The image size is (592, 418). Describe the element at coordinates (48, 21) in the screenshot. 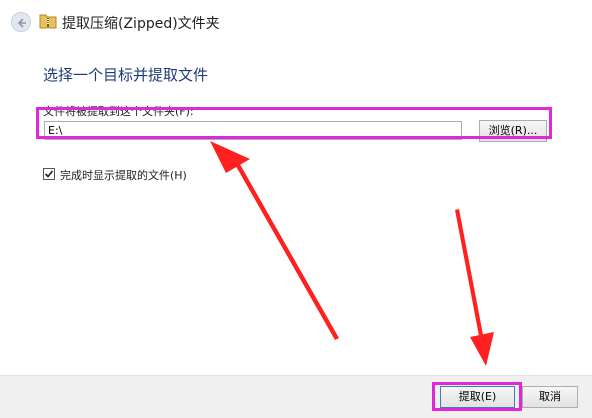

I see `zip-folder-icon` at that location.